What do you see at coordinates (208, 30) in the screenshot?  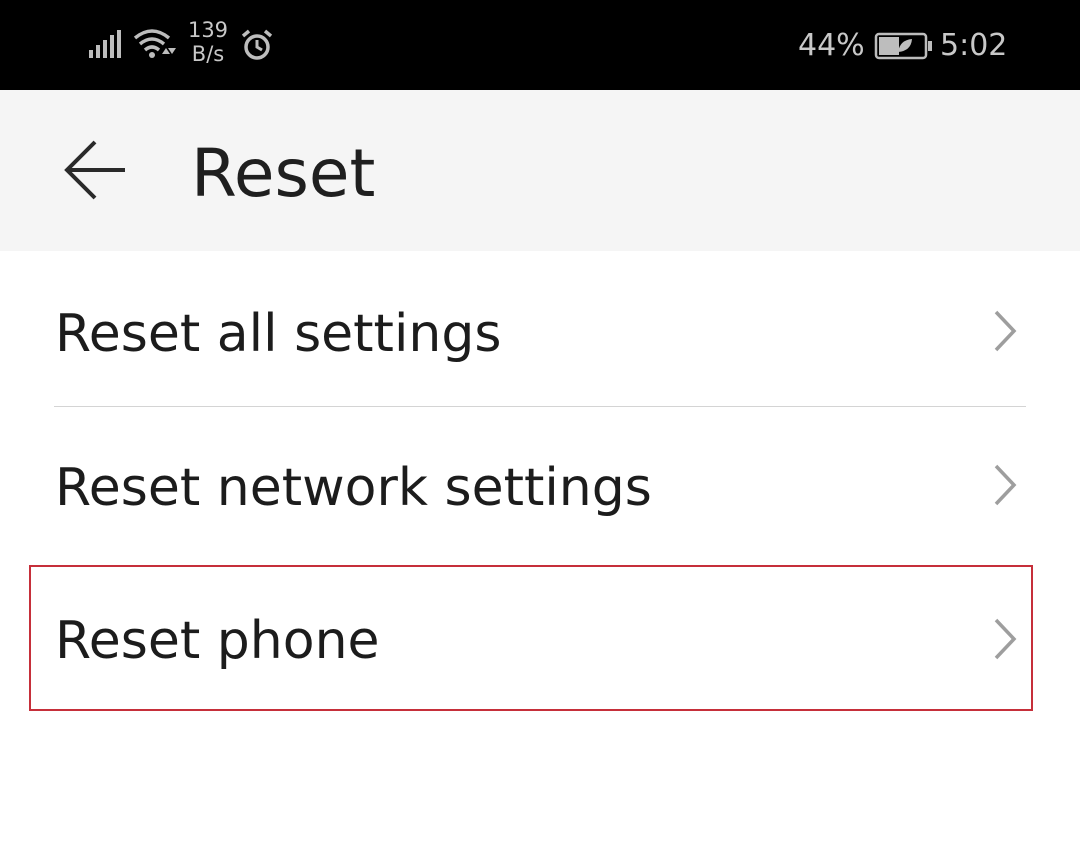 I see `network-speed-value: 139` at bounding box center [208, 30].